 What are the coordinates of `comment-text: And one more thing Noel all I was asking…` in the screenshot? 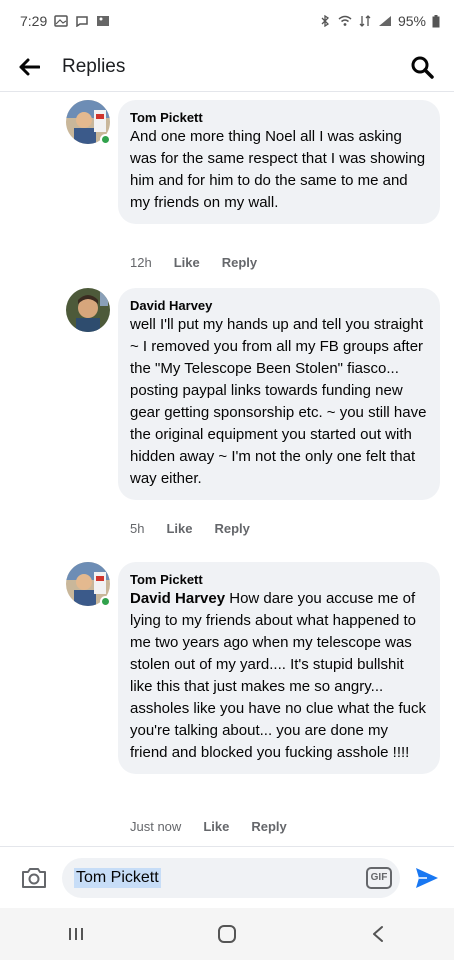 It's located at (278, 169).